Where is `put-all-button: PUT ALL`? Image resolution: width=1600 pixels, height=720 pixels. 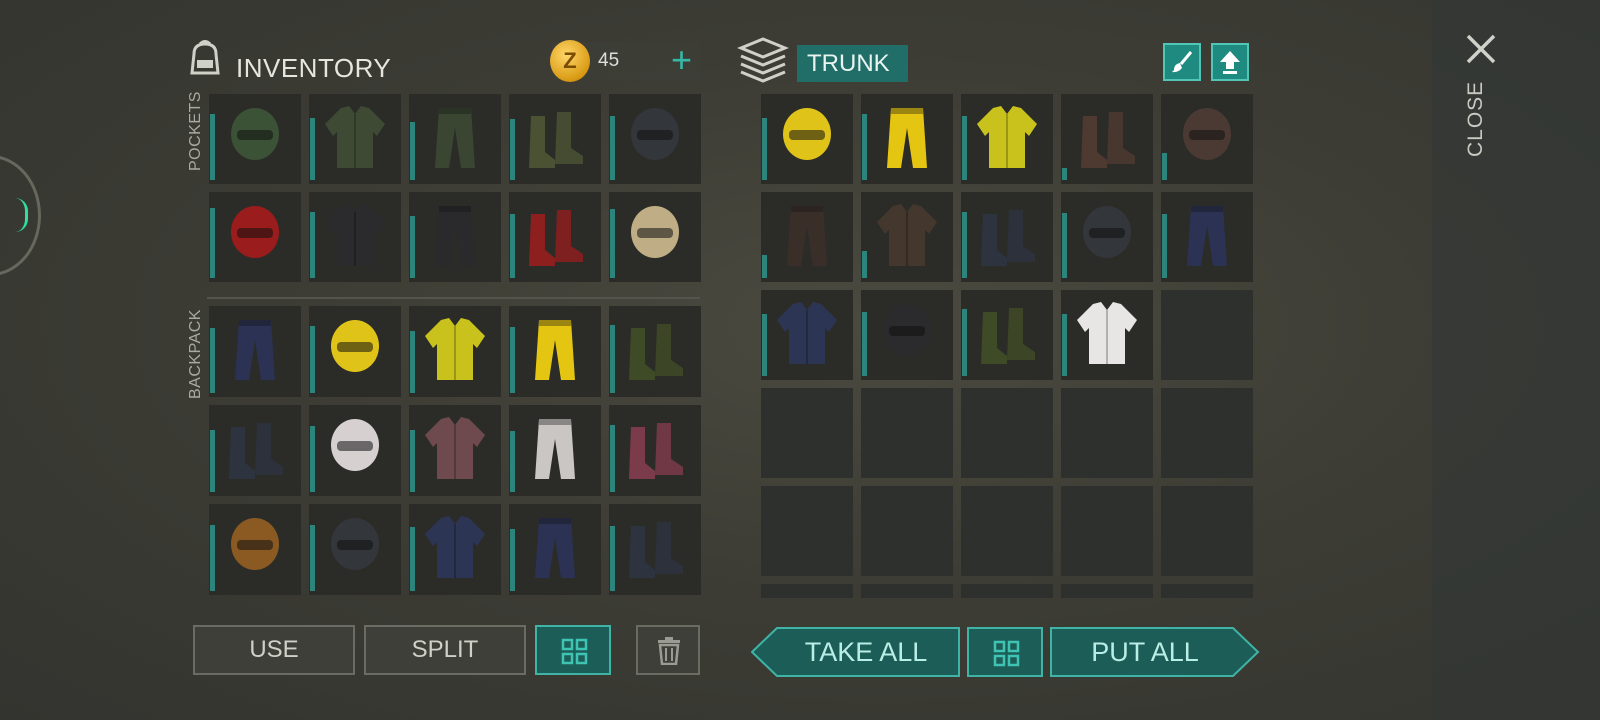 put-all-button: PUT ALL is located at coordinates (1155, 652).